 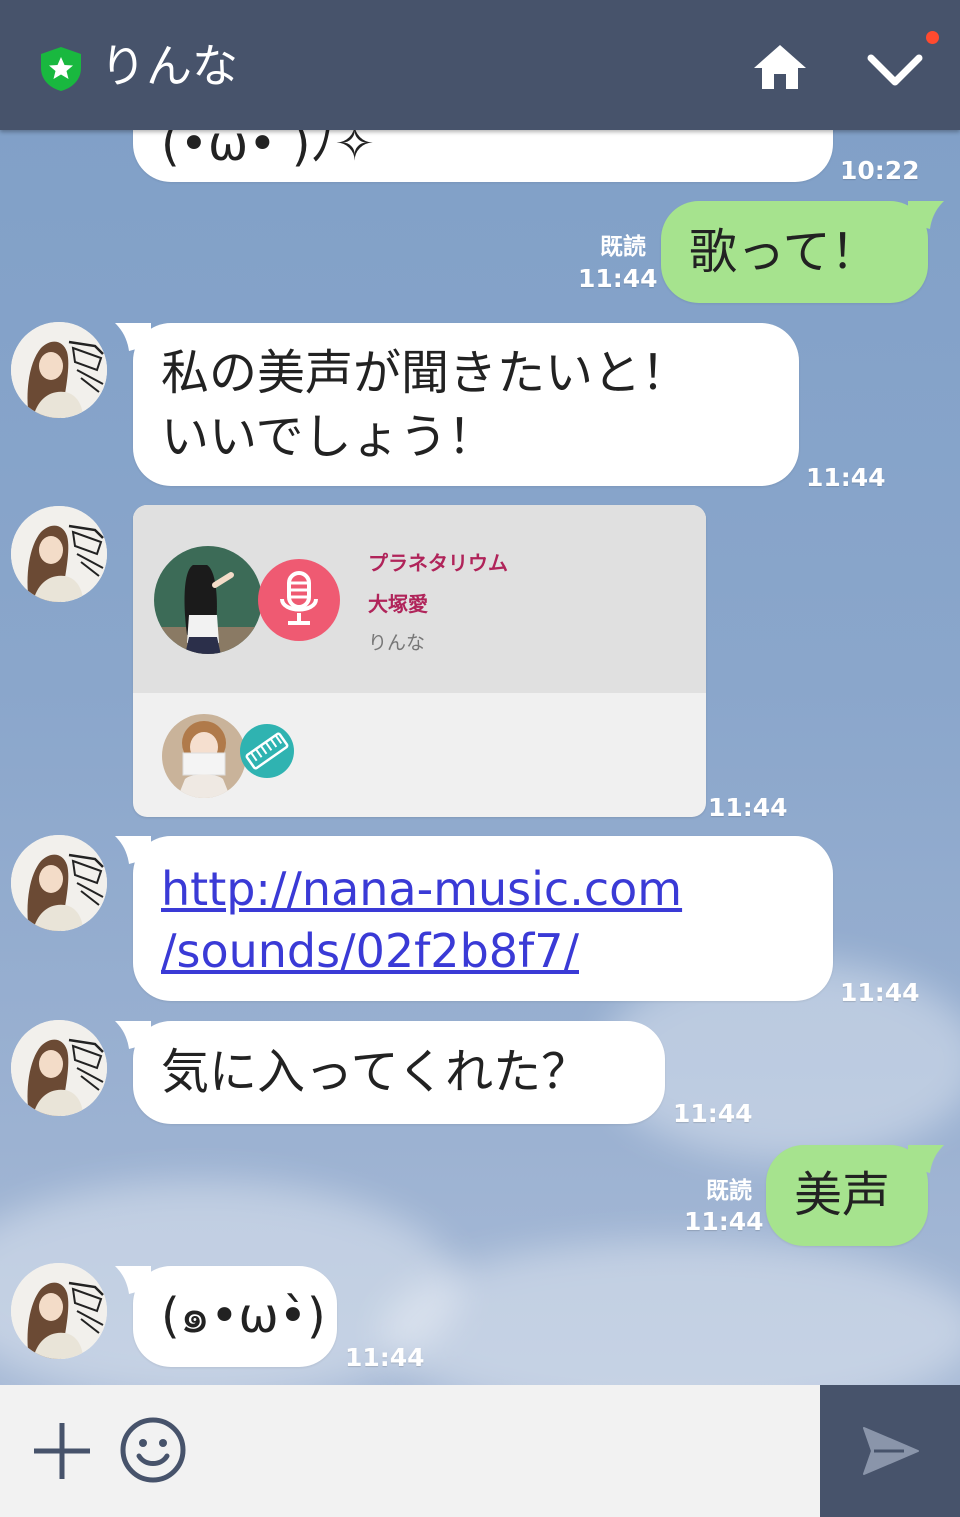 I want to click on chevron-down-icon, so click(x=895, y=70).